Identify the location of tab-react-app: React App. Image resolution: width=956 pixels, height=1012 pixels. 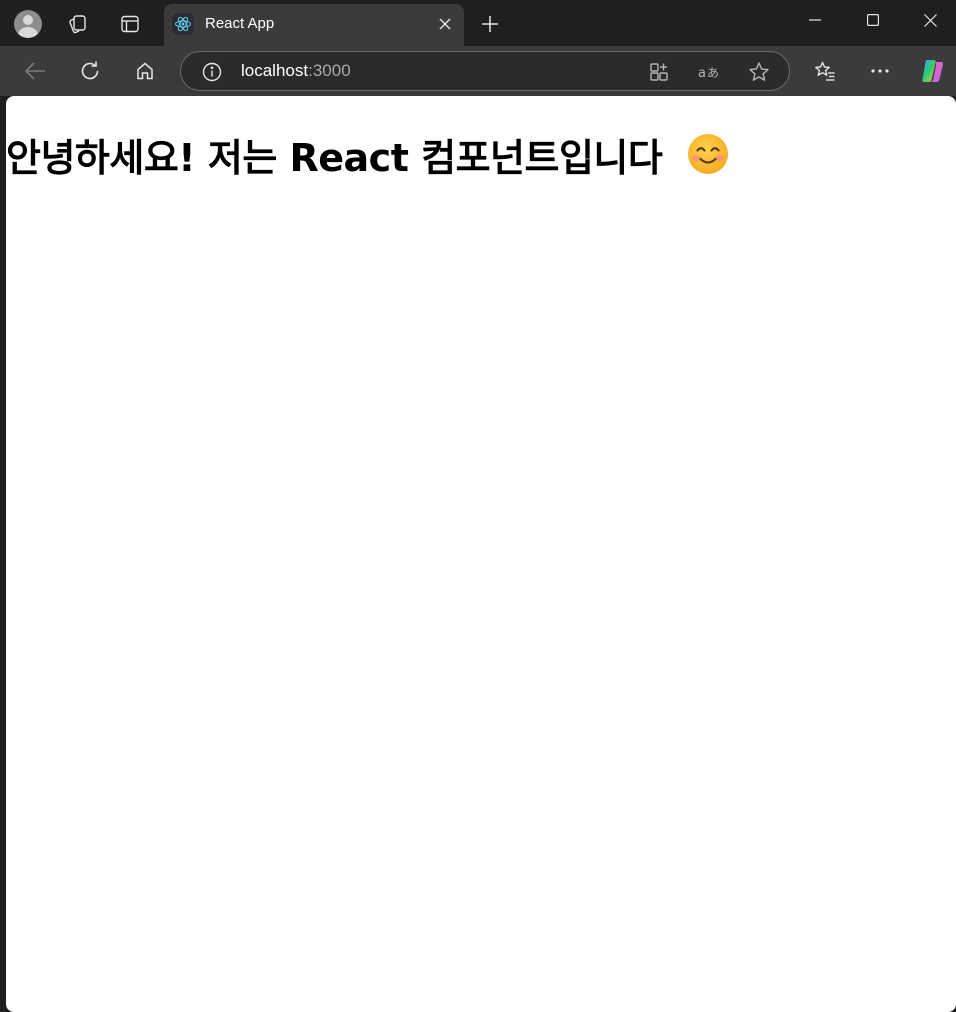
(314, 25).